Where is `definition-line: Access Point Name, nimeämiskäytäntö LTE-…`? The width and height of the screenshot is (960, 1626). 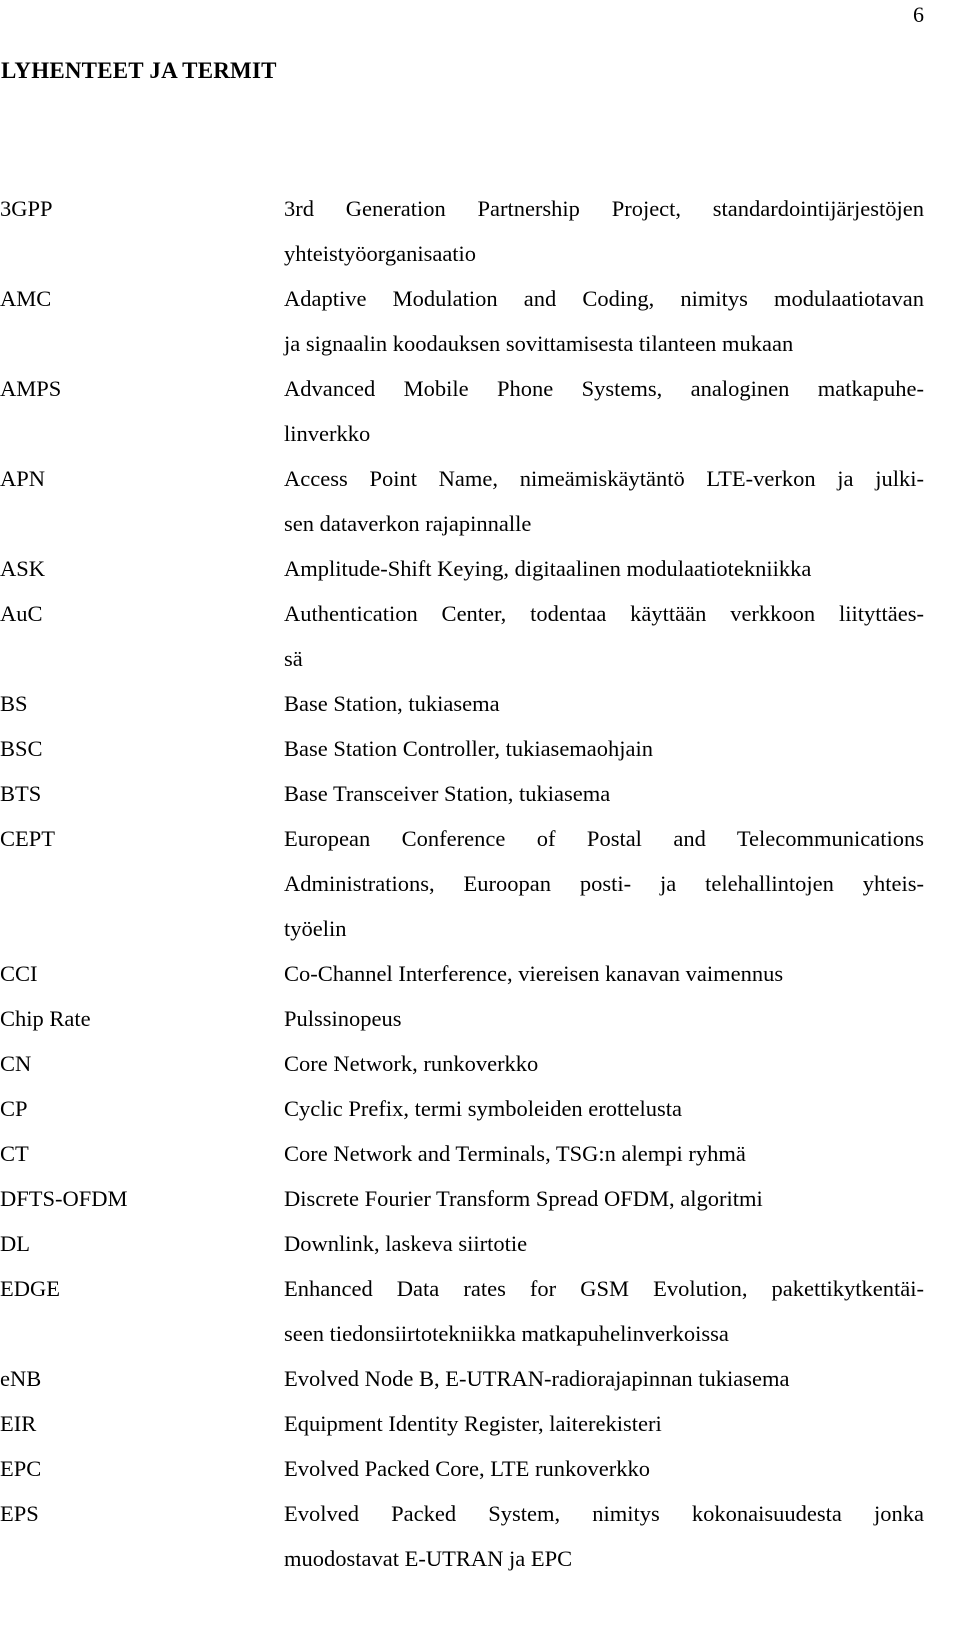 definition-line: Access Point Name, nimeämiskäytäntö LTE-… is located at coordinates (604, 478).